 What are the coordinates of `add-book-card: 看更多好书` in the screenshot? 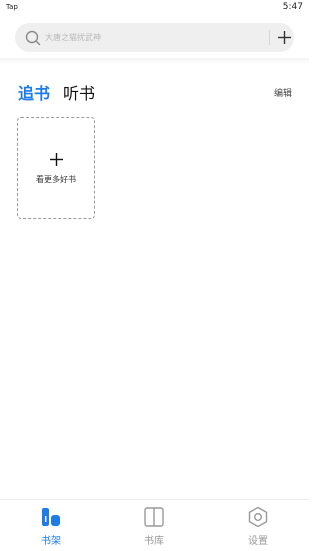 It's located at (56, 168).